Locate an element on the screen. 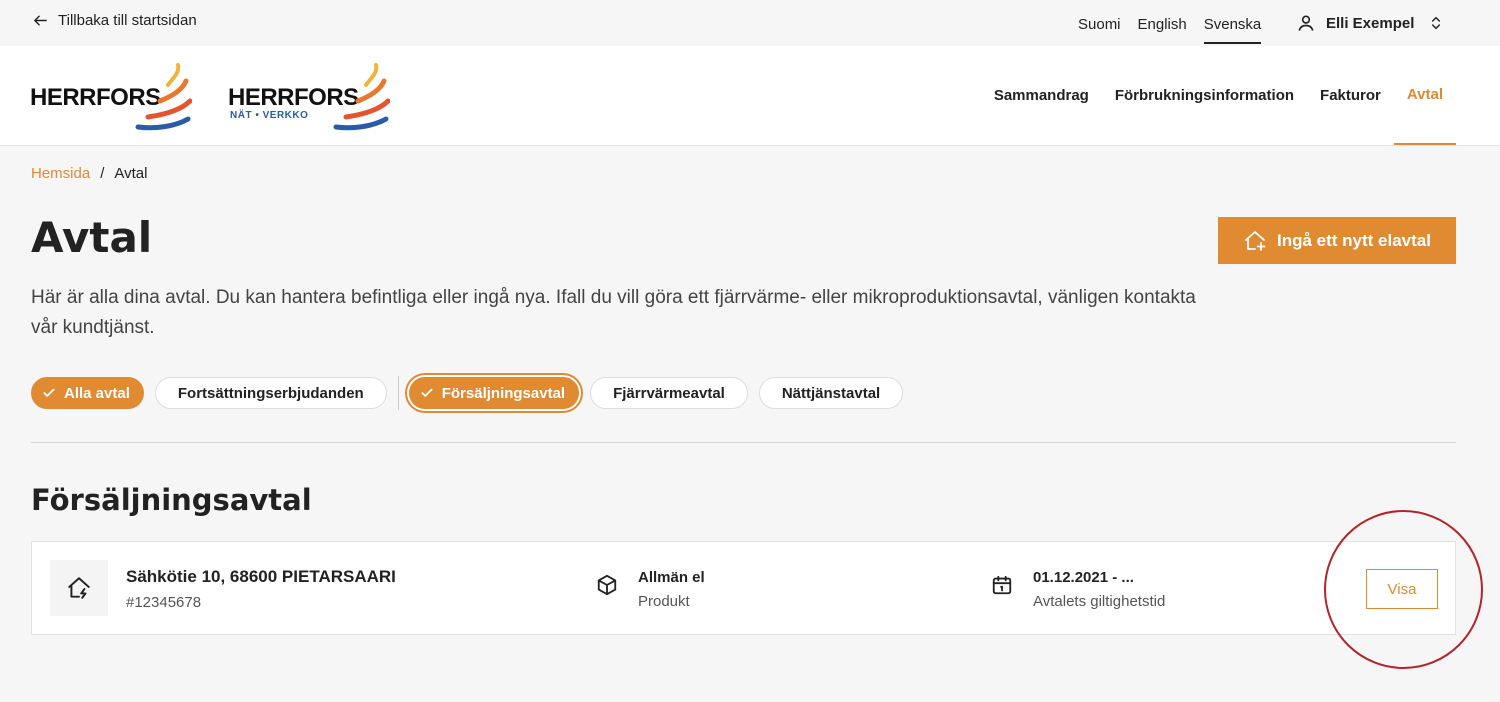 The height and width of the screenshot is (702, 1500). section-divider is located at coordinates (743, 442).